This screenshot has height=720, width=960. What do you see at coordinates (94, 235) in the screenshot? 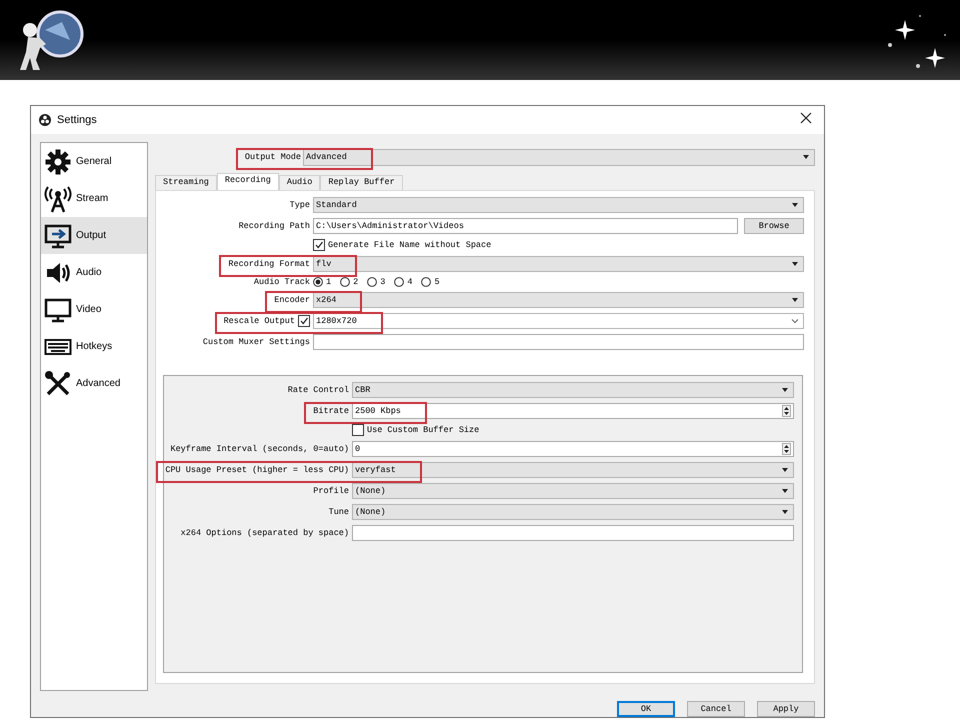
I see `sidebar-item: Output` at bounding box center [94, 235].